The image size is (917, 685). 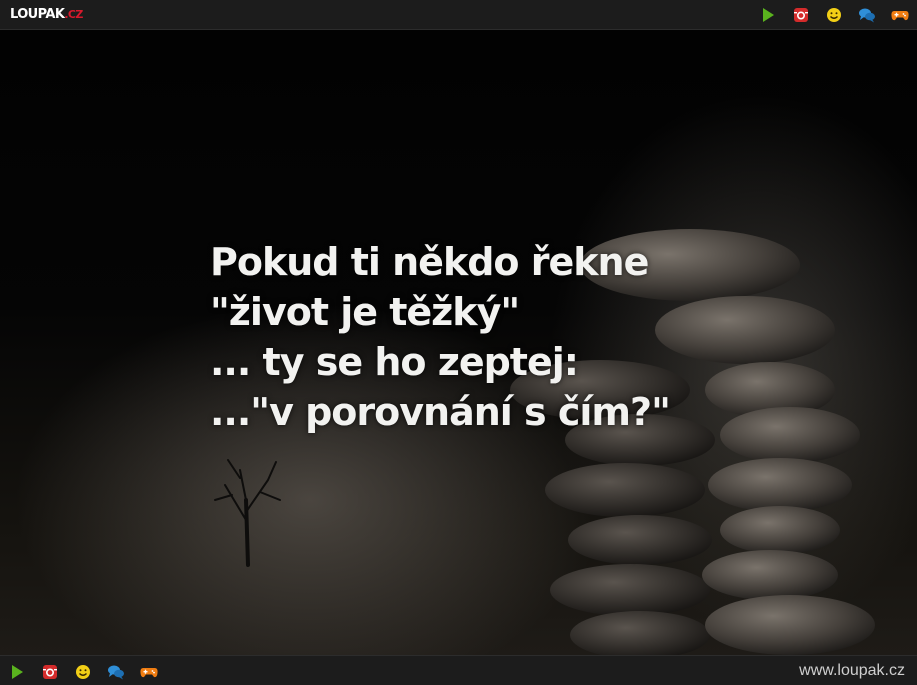 I want to click on quote-line: "život je těžký", so click(x=365, y=312).